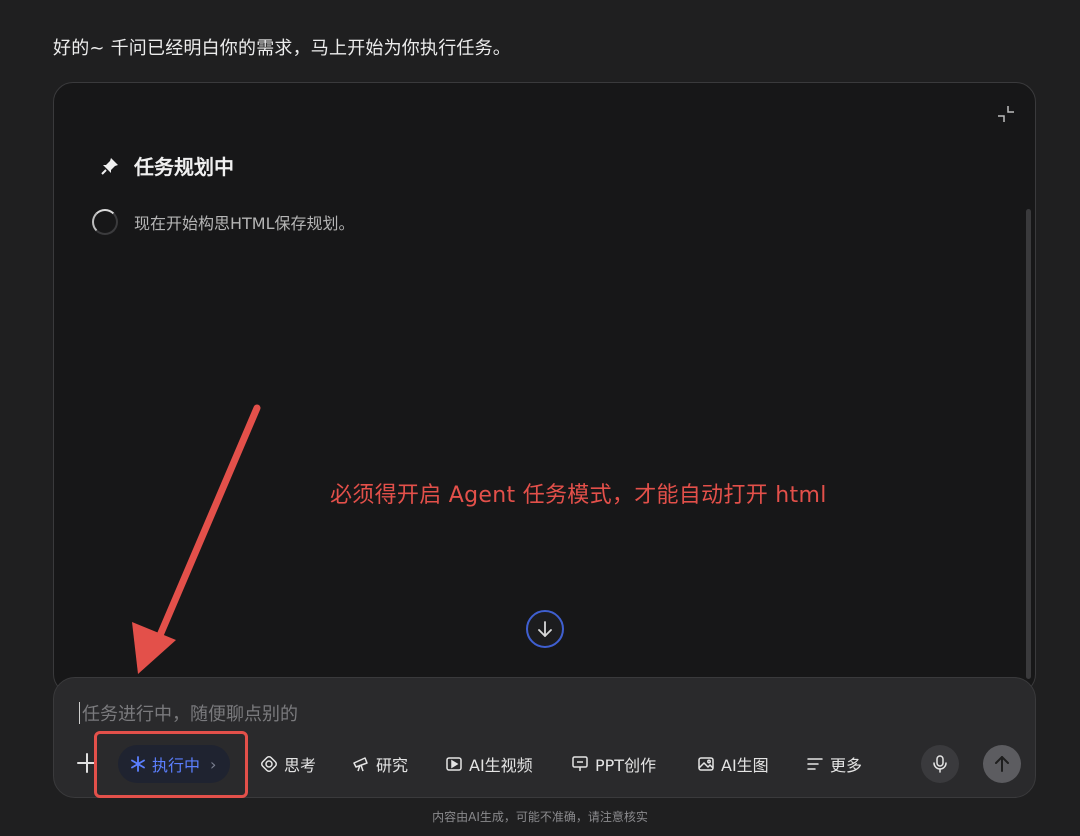 Image resolution: width=1080 pixels, height=836 pixels. Describe the element at coordinates (105, 222) in the screenshot. I see `loading-spinner-icon` at that location.